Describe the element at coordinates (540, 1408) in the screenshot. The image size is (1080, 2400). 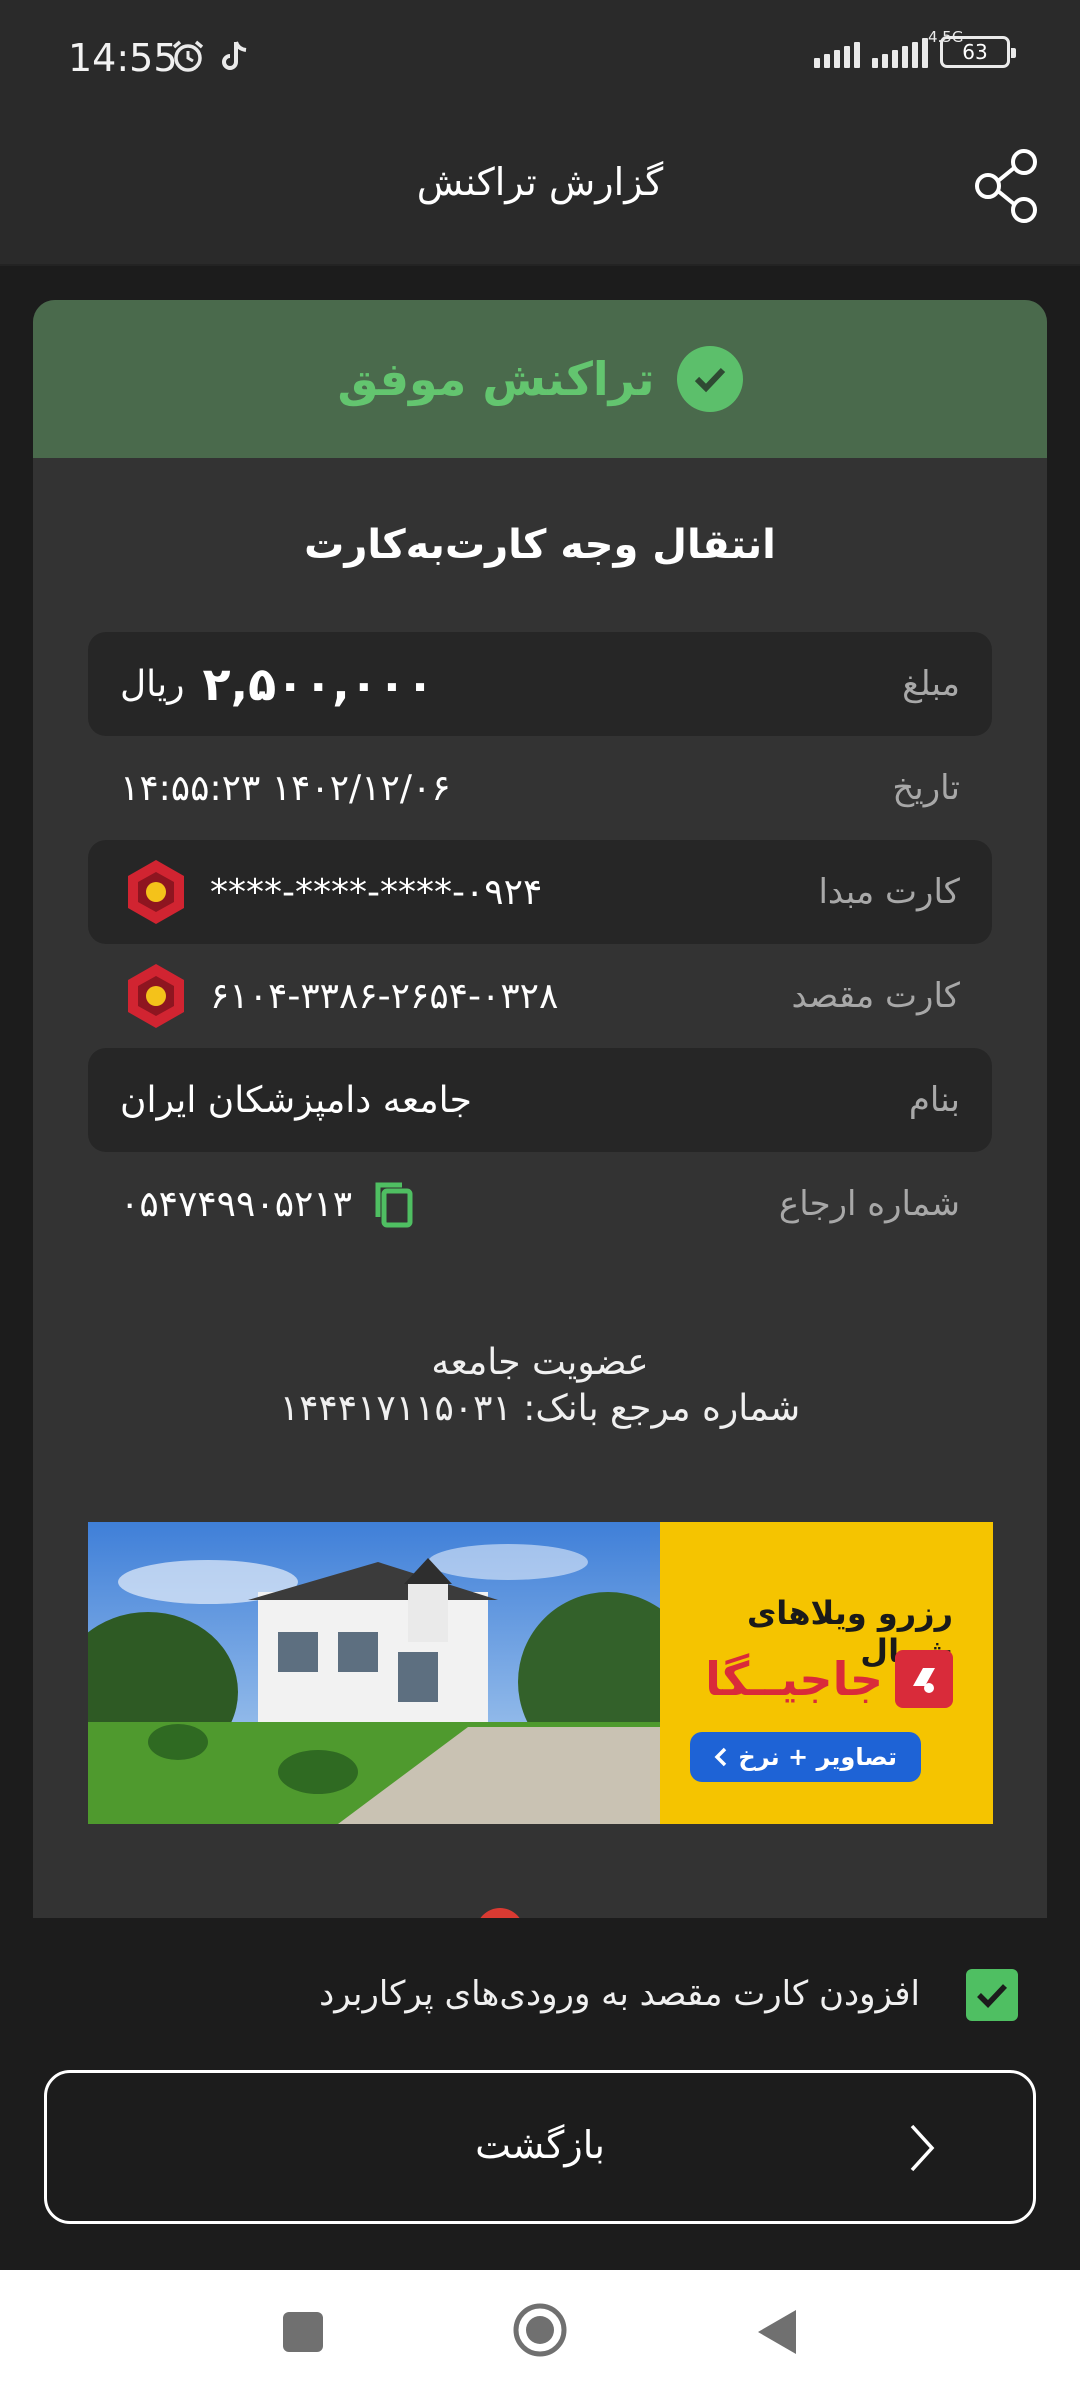
I see `note-line-2: شماره مرجع بانک: ۱۴۴۴۱۷۱۱۵۰۳۱` at that location.